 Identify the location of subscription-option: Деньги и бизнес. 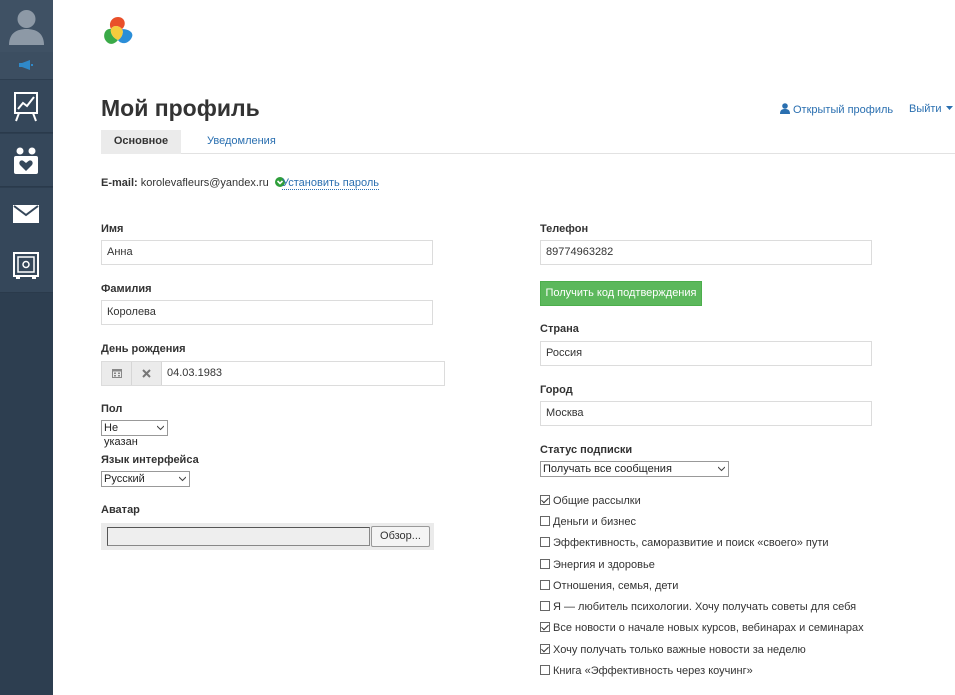
(588, 522).